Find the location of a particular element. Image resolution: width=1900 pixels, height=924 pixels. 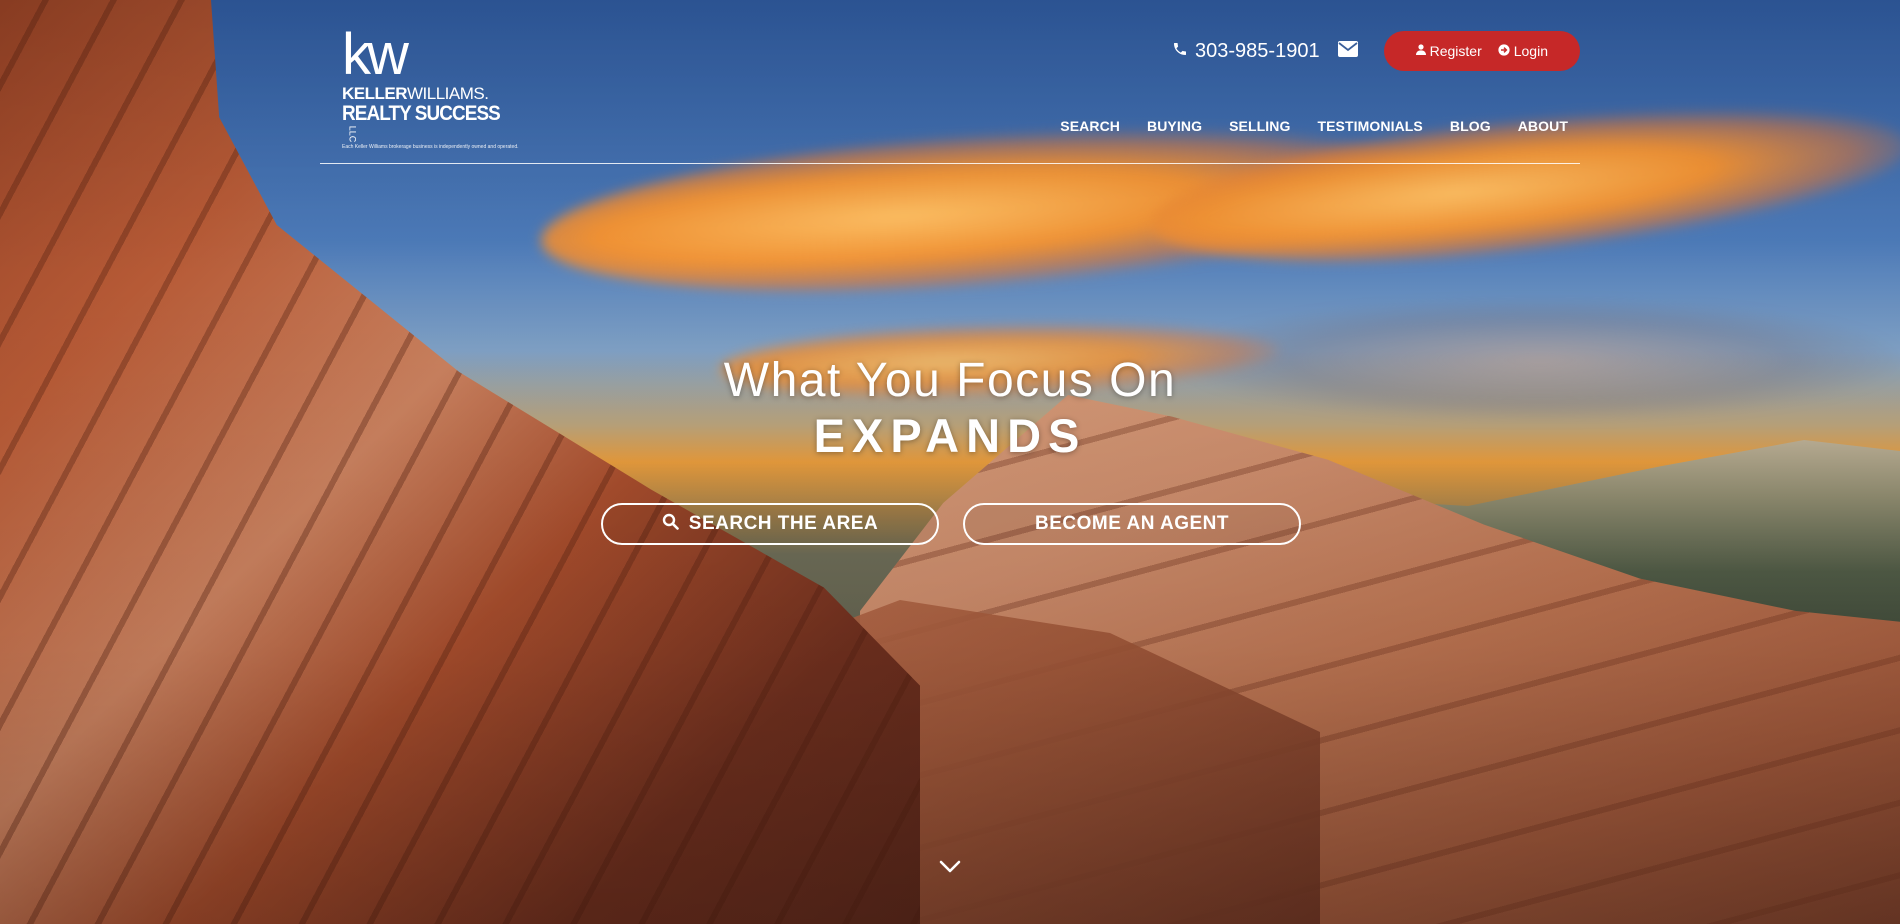

logo-name-regular: WILLIAMS. is located at coordinates (448, 93).